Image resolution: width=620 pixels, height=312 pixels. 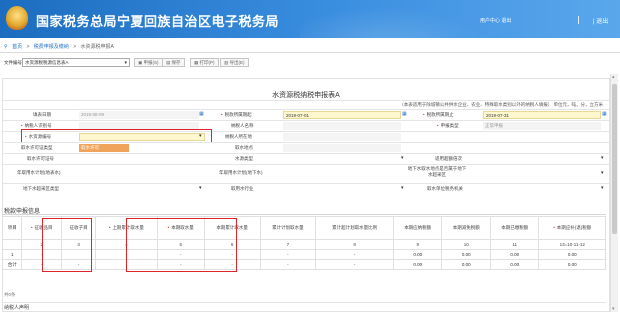 What do you see at coordinates (306, 95) in the screenshot?
I see `form-title: 水资源税纳税申报表A` at bounding box center [306, 95].